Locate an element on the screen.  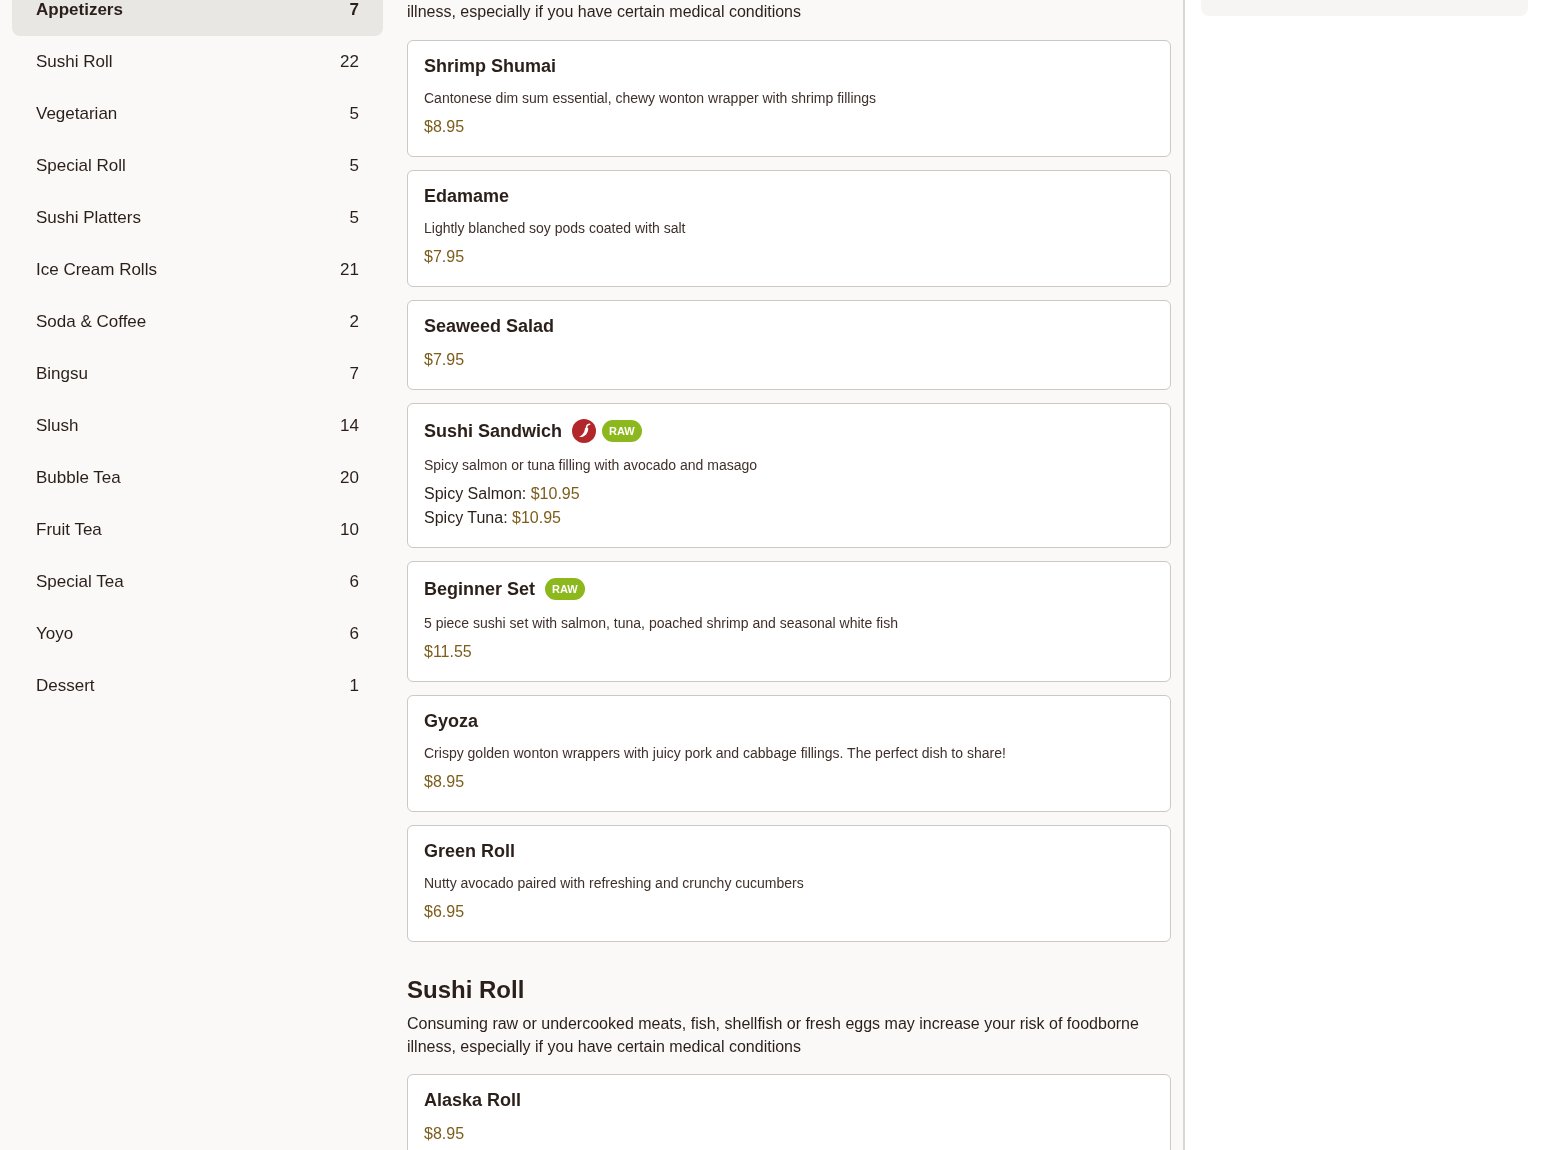
chili-pepper-icon is located at coordinates (584, 431).